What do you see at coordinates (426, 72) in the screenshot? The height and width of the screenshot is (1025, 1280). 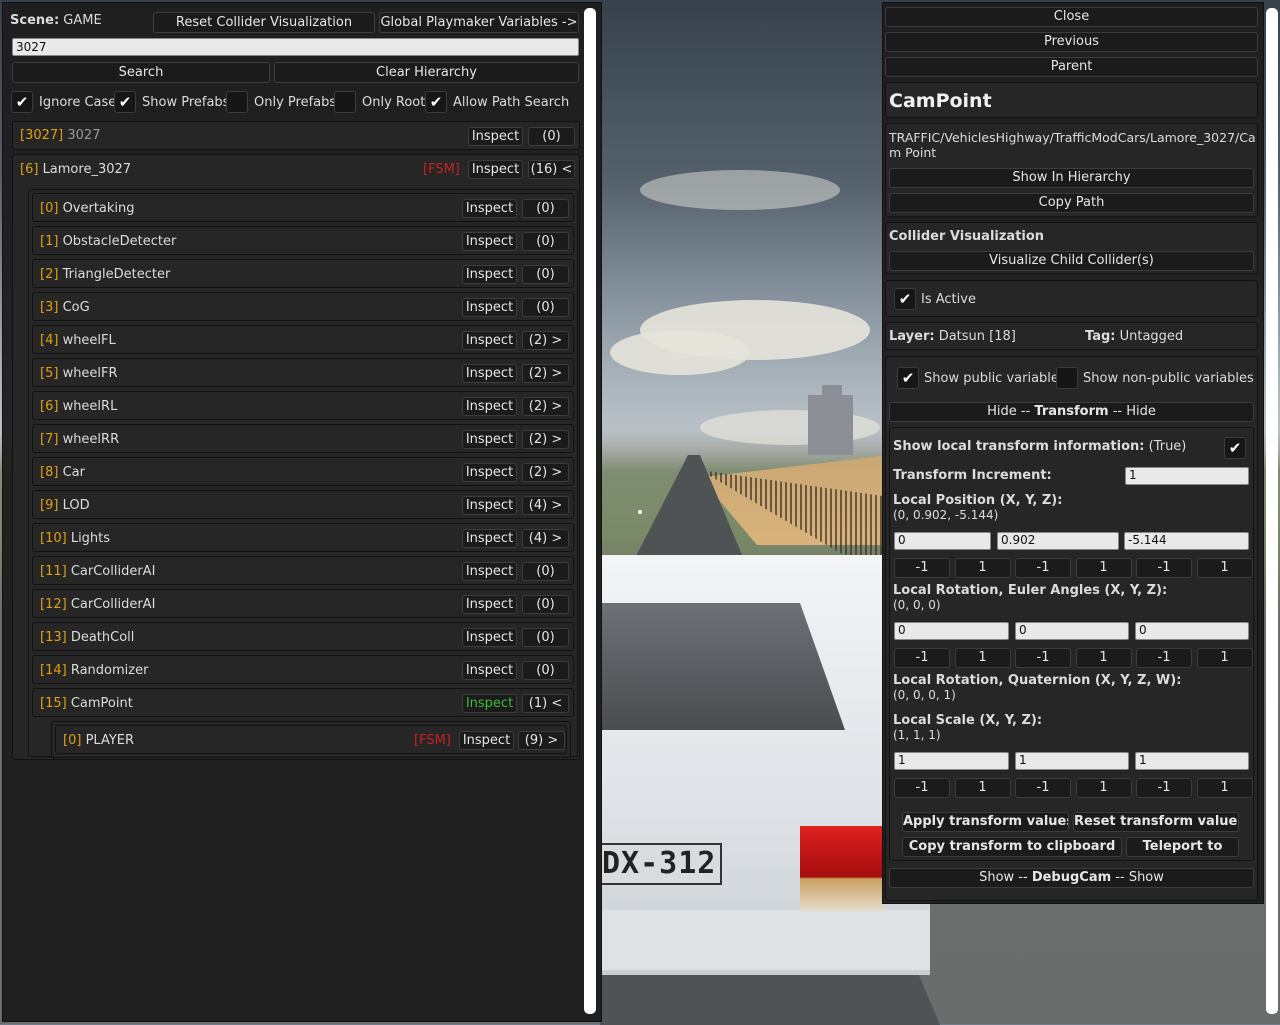 I see `clear-hierarchy-button: Clear Hierarchy` at bounding box center [426, 72].